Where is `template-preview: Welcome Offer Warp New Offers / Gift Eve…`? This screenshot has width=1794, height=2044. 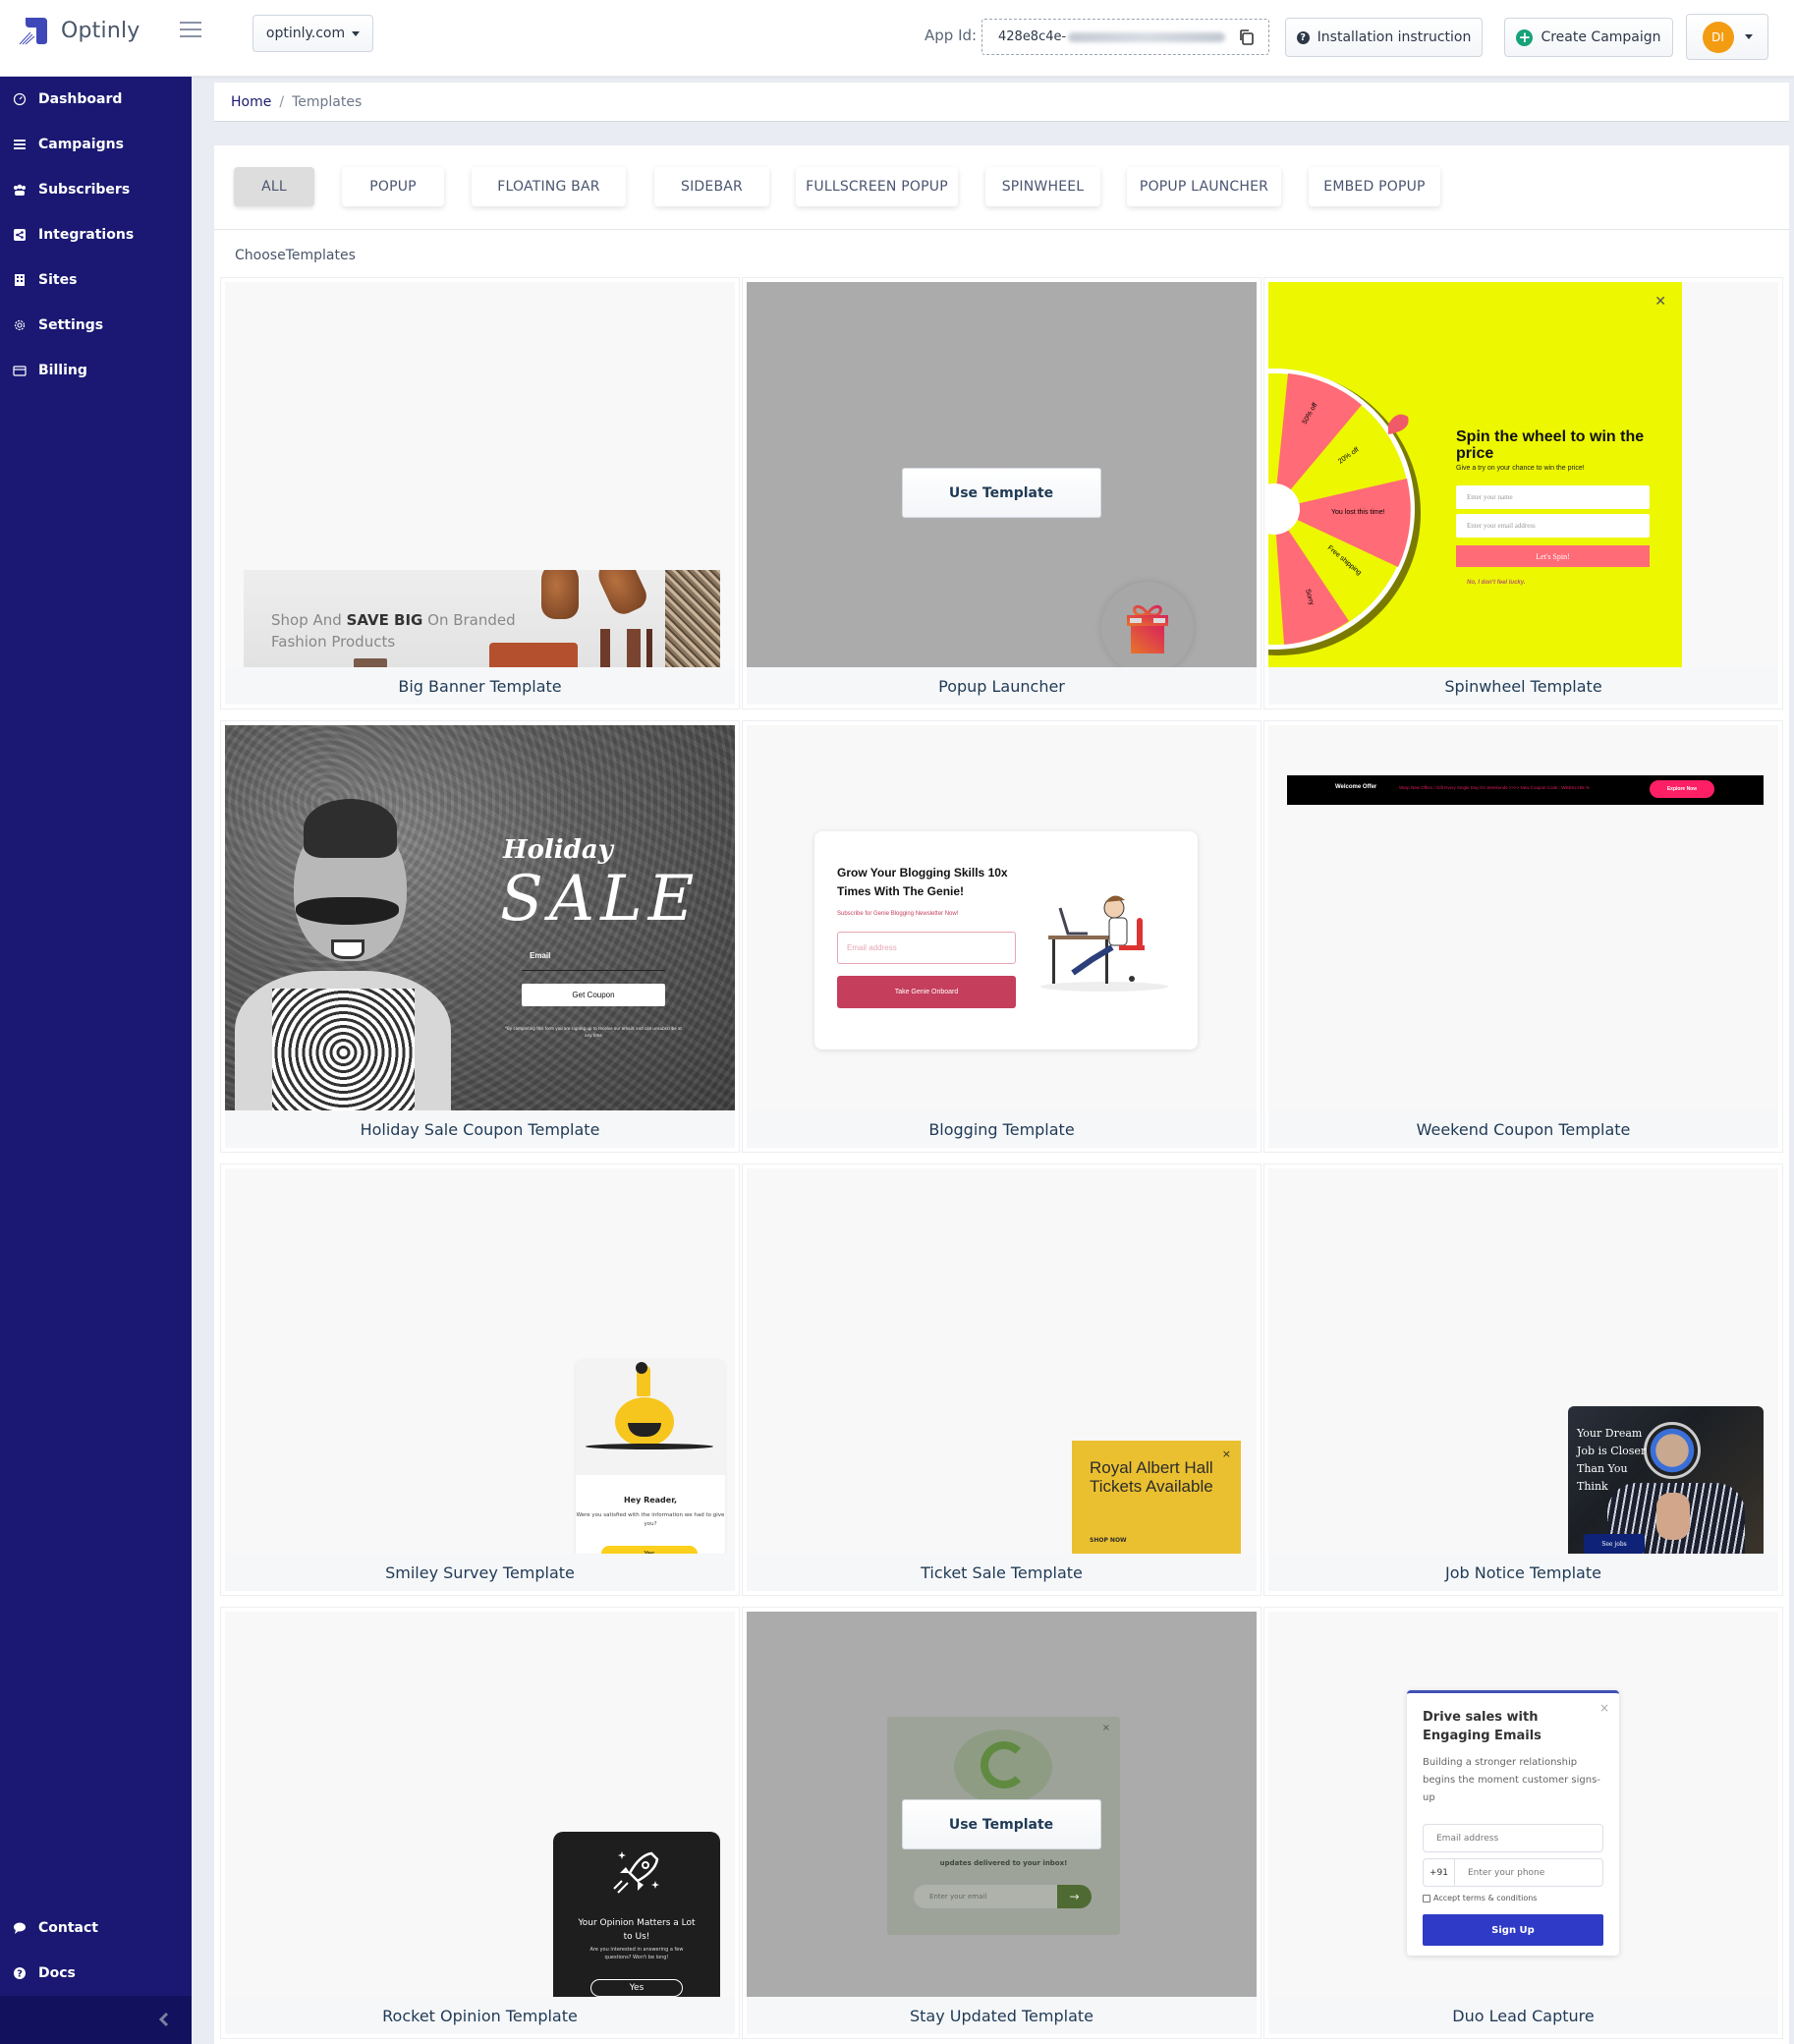
template-preview: Welcome Offer Warp New Offers / Gift Eve… is located at coordinates (1523, 918).